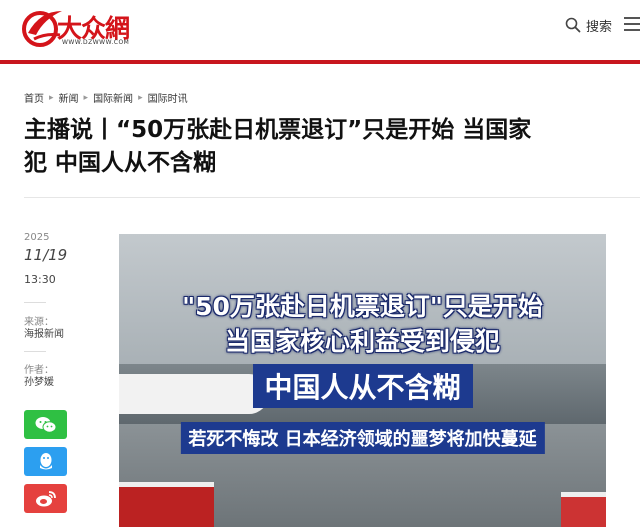 Image resolution: width=640 pixels, height=527 pixels. Describe the element at coordinates (194, 394) in the screenshot. I see `video-airplane` at that location.